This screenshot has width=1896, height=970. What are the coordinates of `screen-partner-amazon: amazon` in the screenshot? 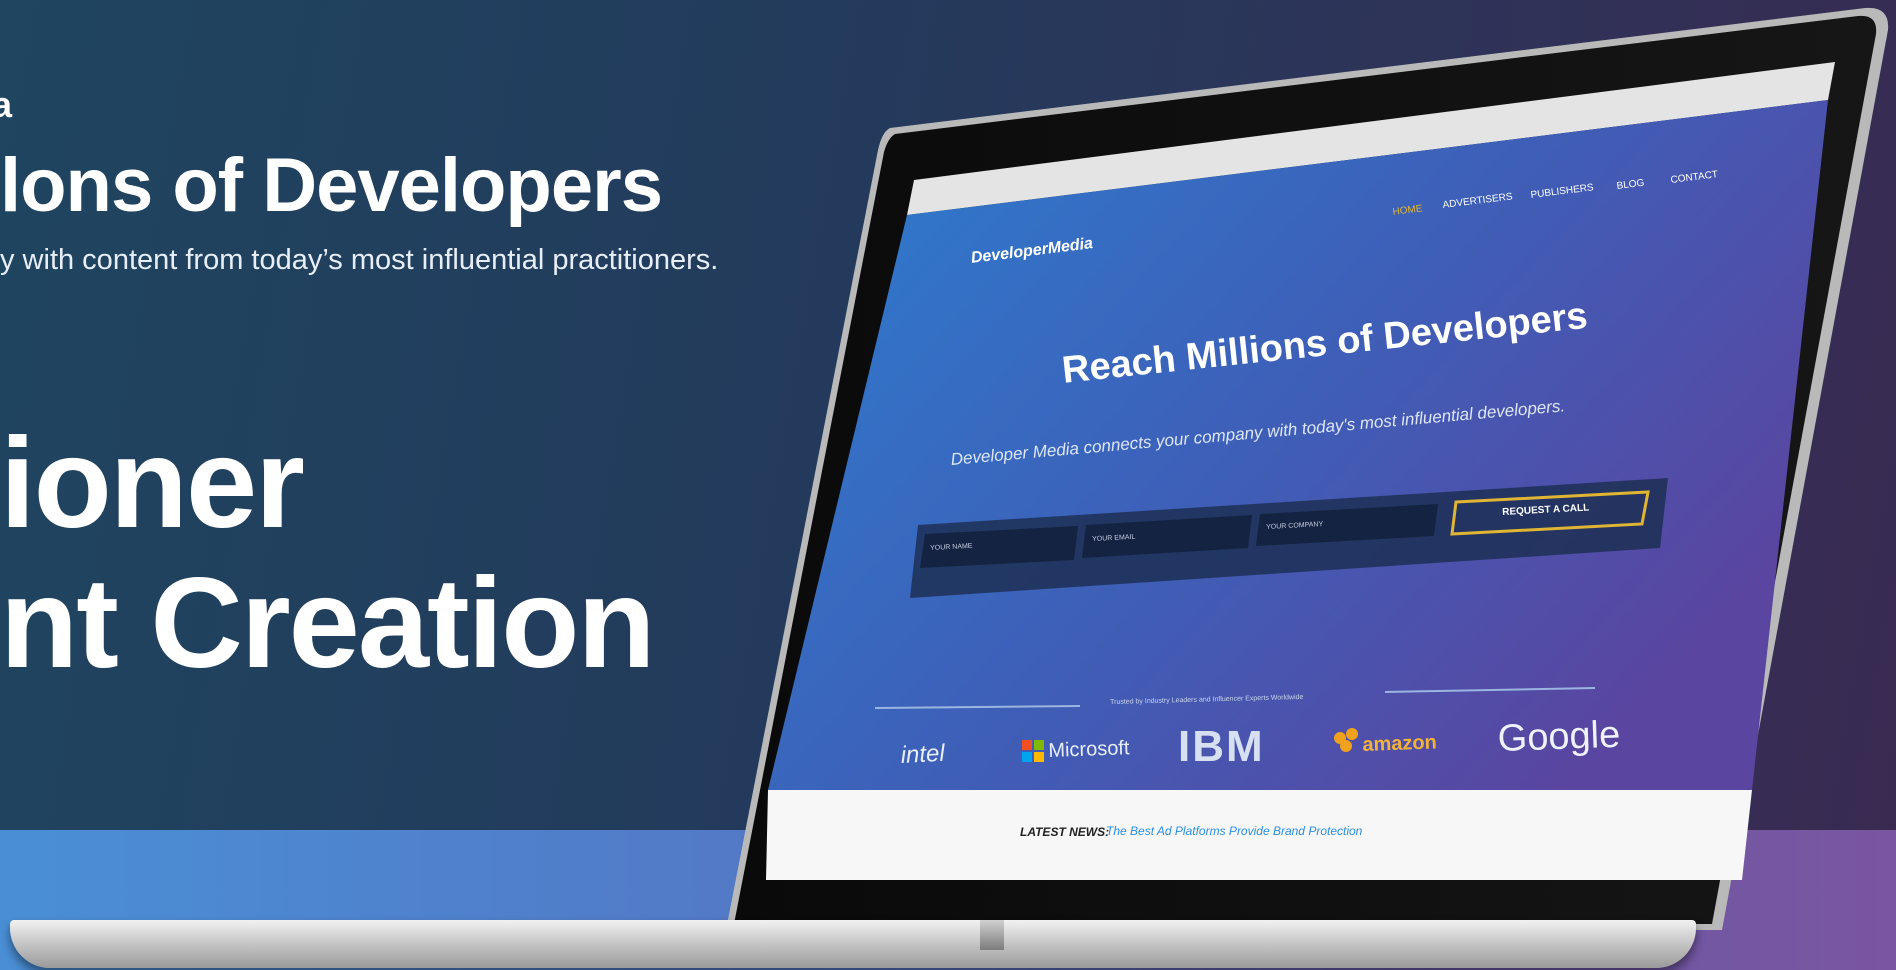 It's located at (1400, 743).